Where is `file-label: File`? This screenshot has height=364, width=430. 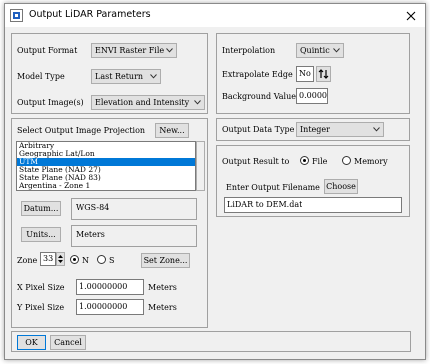 file-label: File is located at coordinates (320, 161).